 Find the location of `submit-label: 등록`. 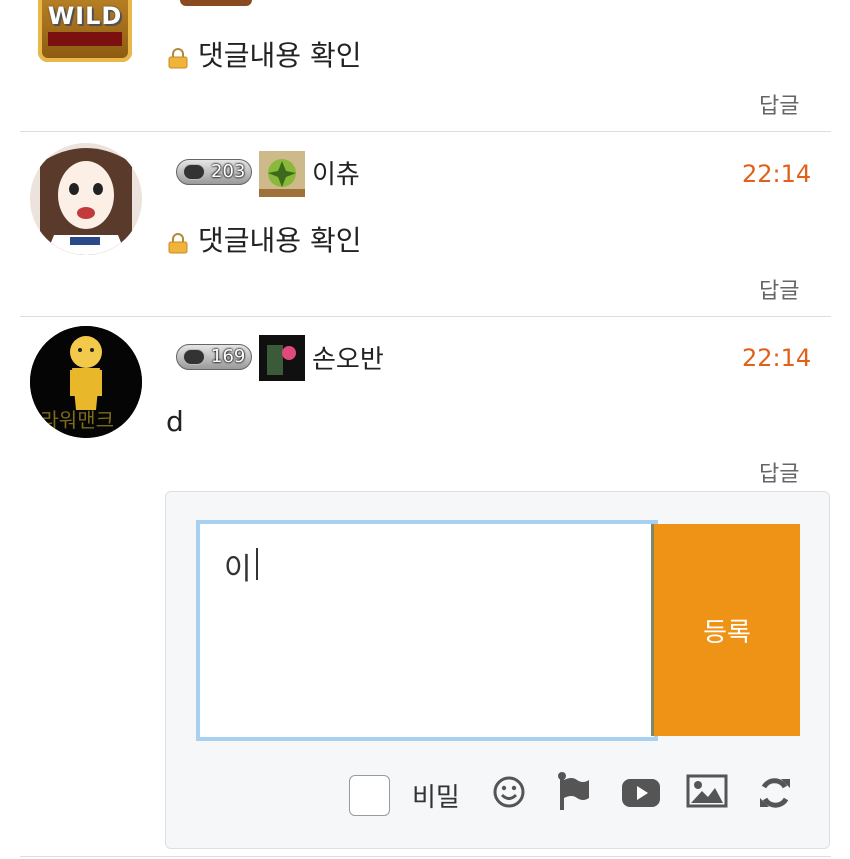

submit-label: 등록 is located at coordinates (727, 632).